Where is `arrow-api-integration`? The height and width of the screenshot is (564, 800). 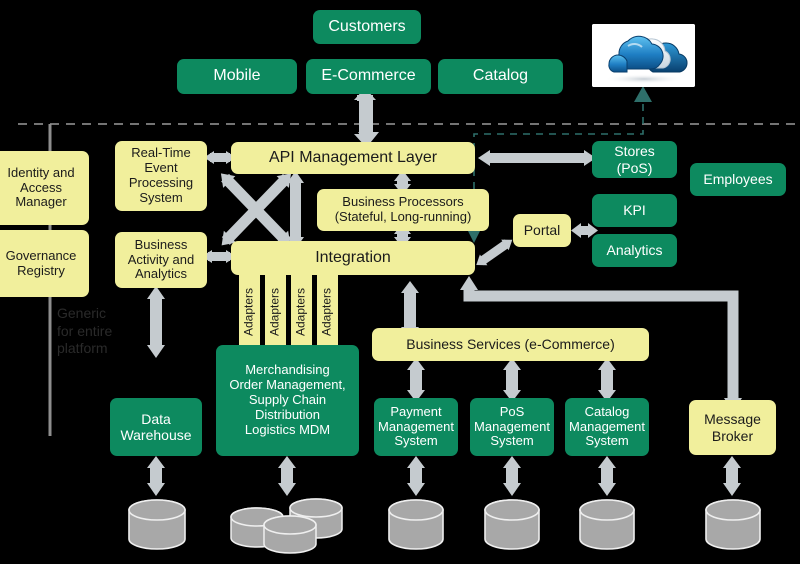 arrow-api-integration is located at coordinates (295, 210).